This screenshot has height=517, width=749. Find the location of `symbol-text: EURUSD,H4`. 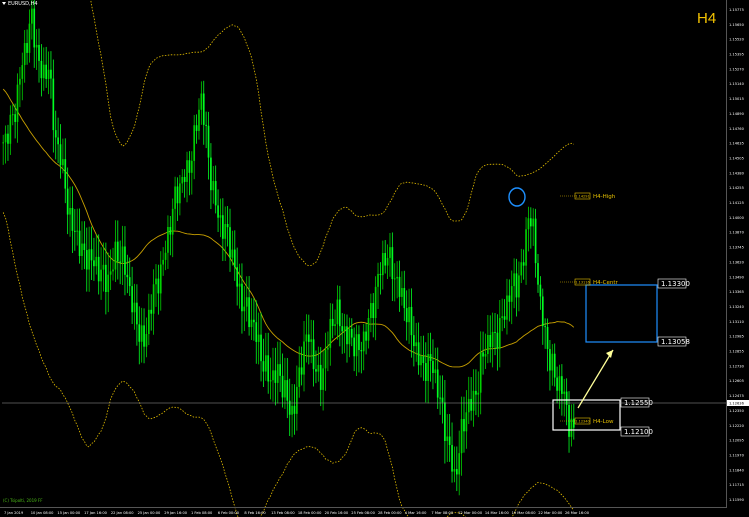

symbol-text: EURUSD,H4 is located at coordinates (23, 4).